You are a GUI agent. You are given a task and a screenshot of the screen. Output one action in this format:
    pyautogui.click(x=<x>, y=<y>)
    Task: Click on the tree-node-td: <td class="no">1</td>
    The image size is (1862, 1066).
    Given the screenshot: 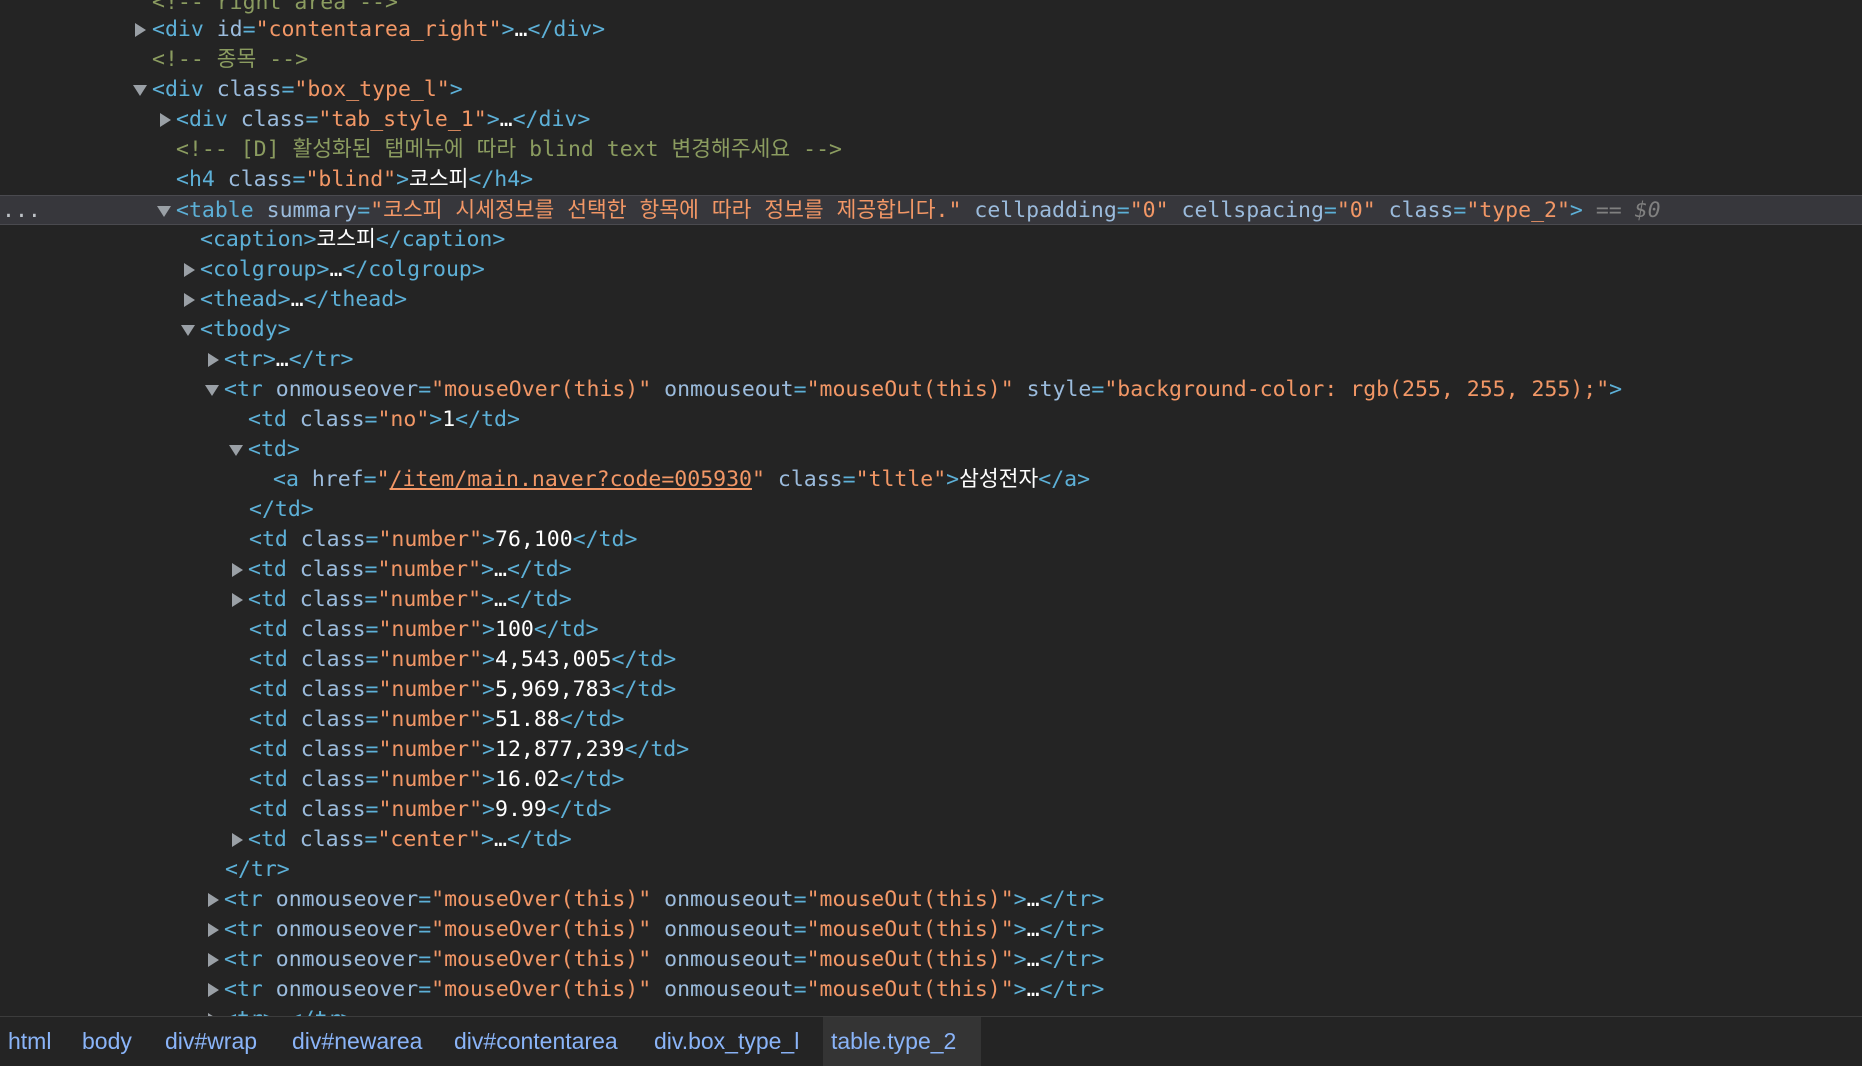 What is the action you would take?
    pyautogui.click(x=931, y=420)
    